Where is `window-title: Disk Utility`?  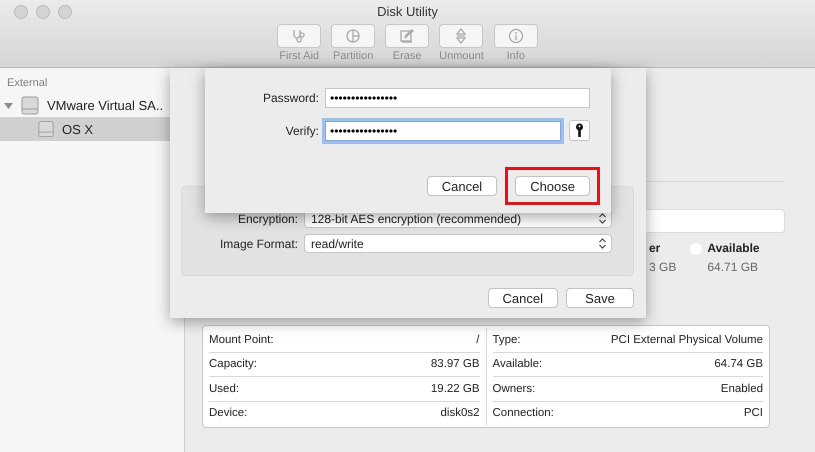 window-title: Disk Utility is located at coordinates (407, 11).